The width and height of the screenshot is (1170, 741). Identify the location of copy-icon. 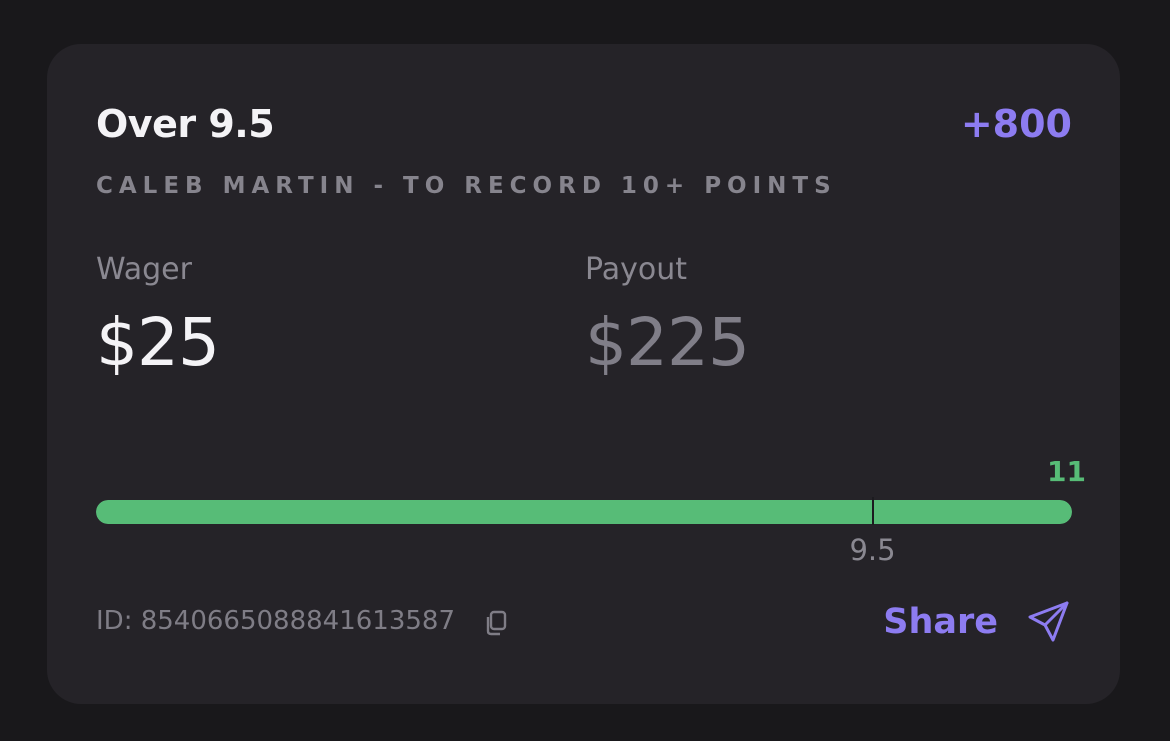
(496, 623).